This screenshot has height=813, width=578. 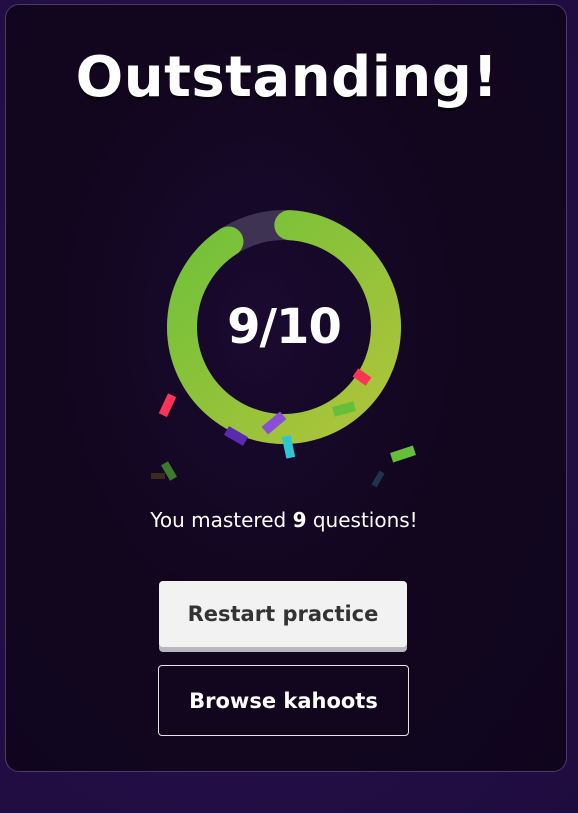 What do you see at coordinates (284, 327) in the screenshot?
I see `score-text: 9/10` at bounding box center [284, 327].